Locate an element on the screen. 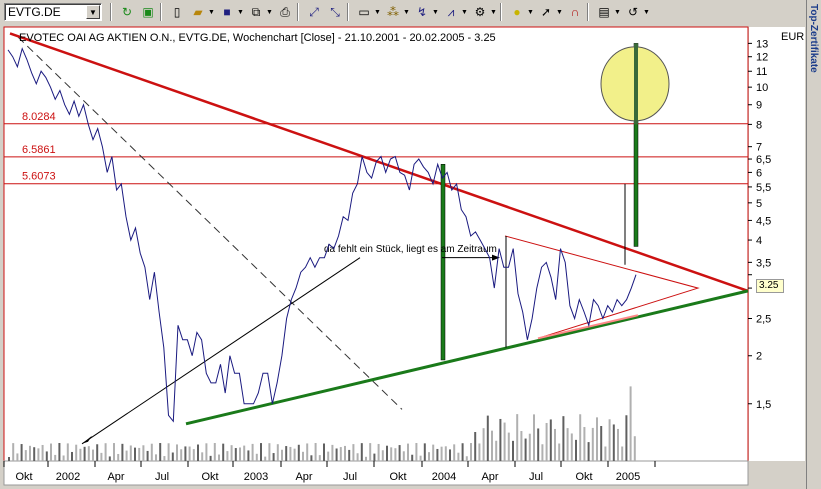 Image resolution: width=821 pixels, height=489 pixels. properties-icon: ▤ is located at coordinates (604, 12).